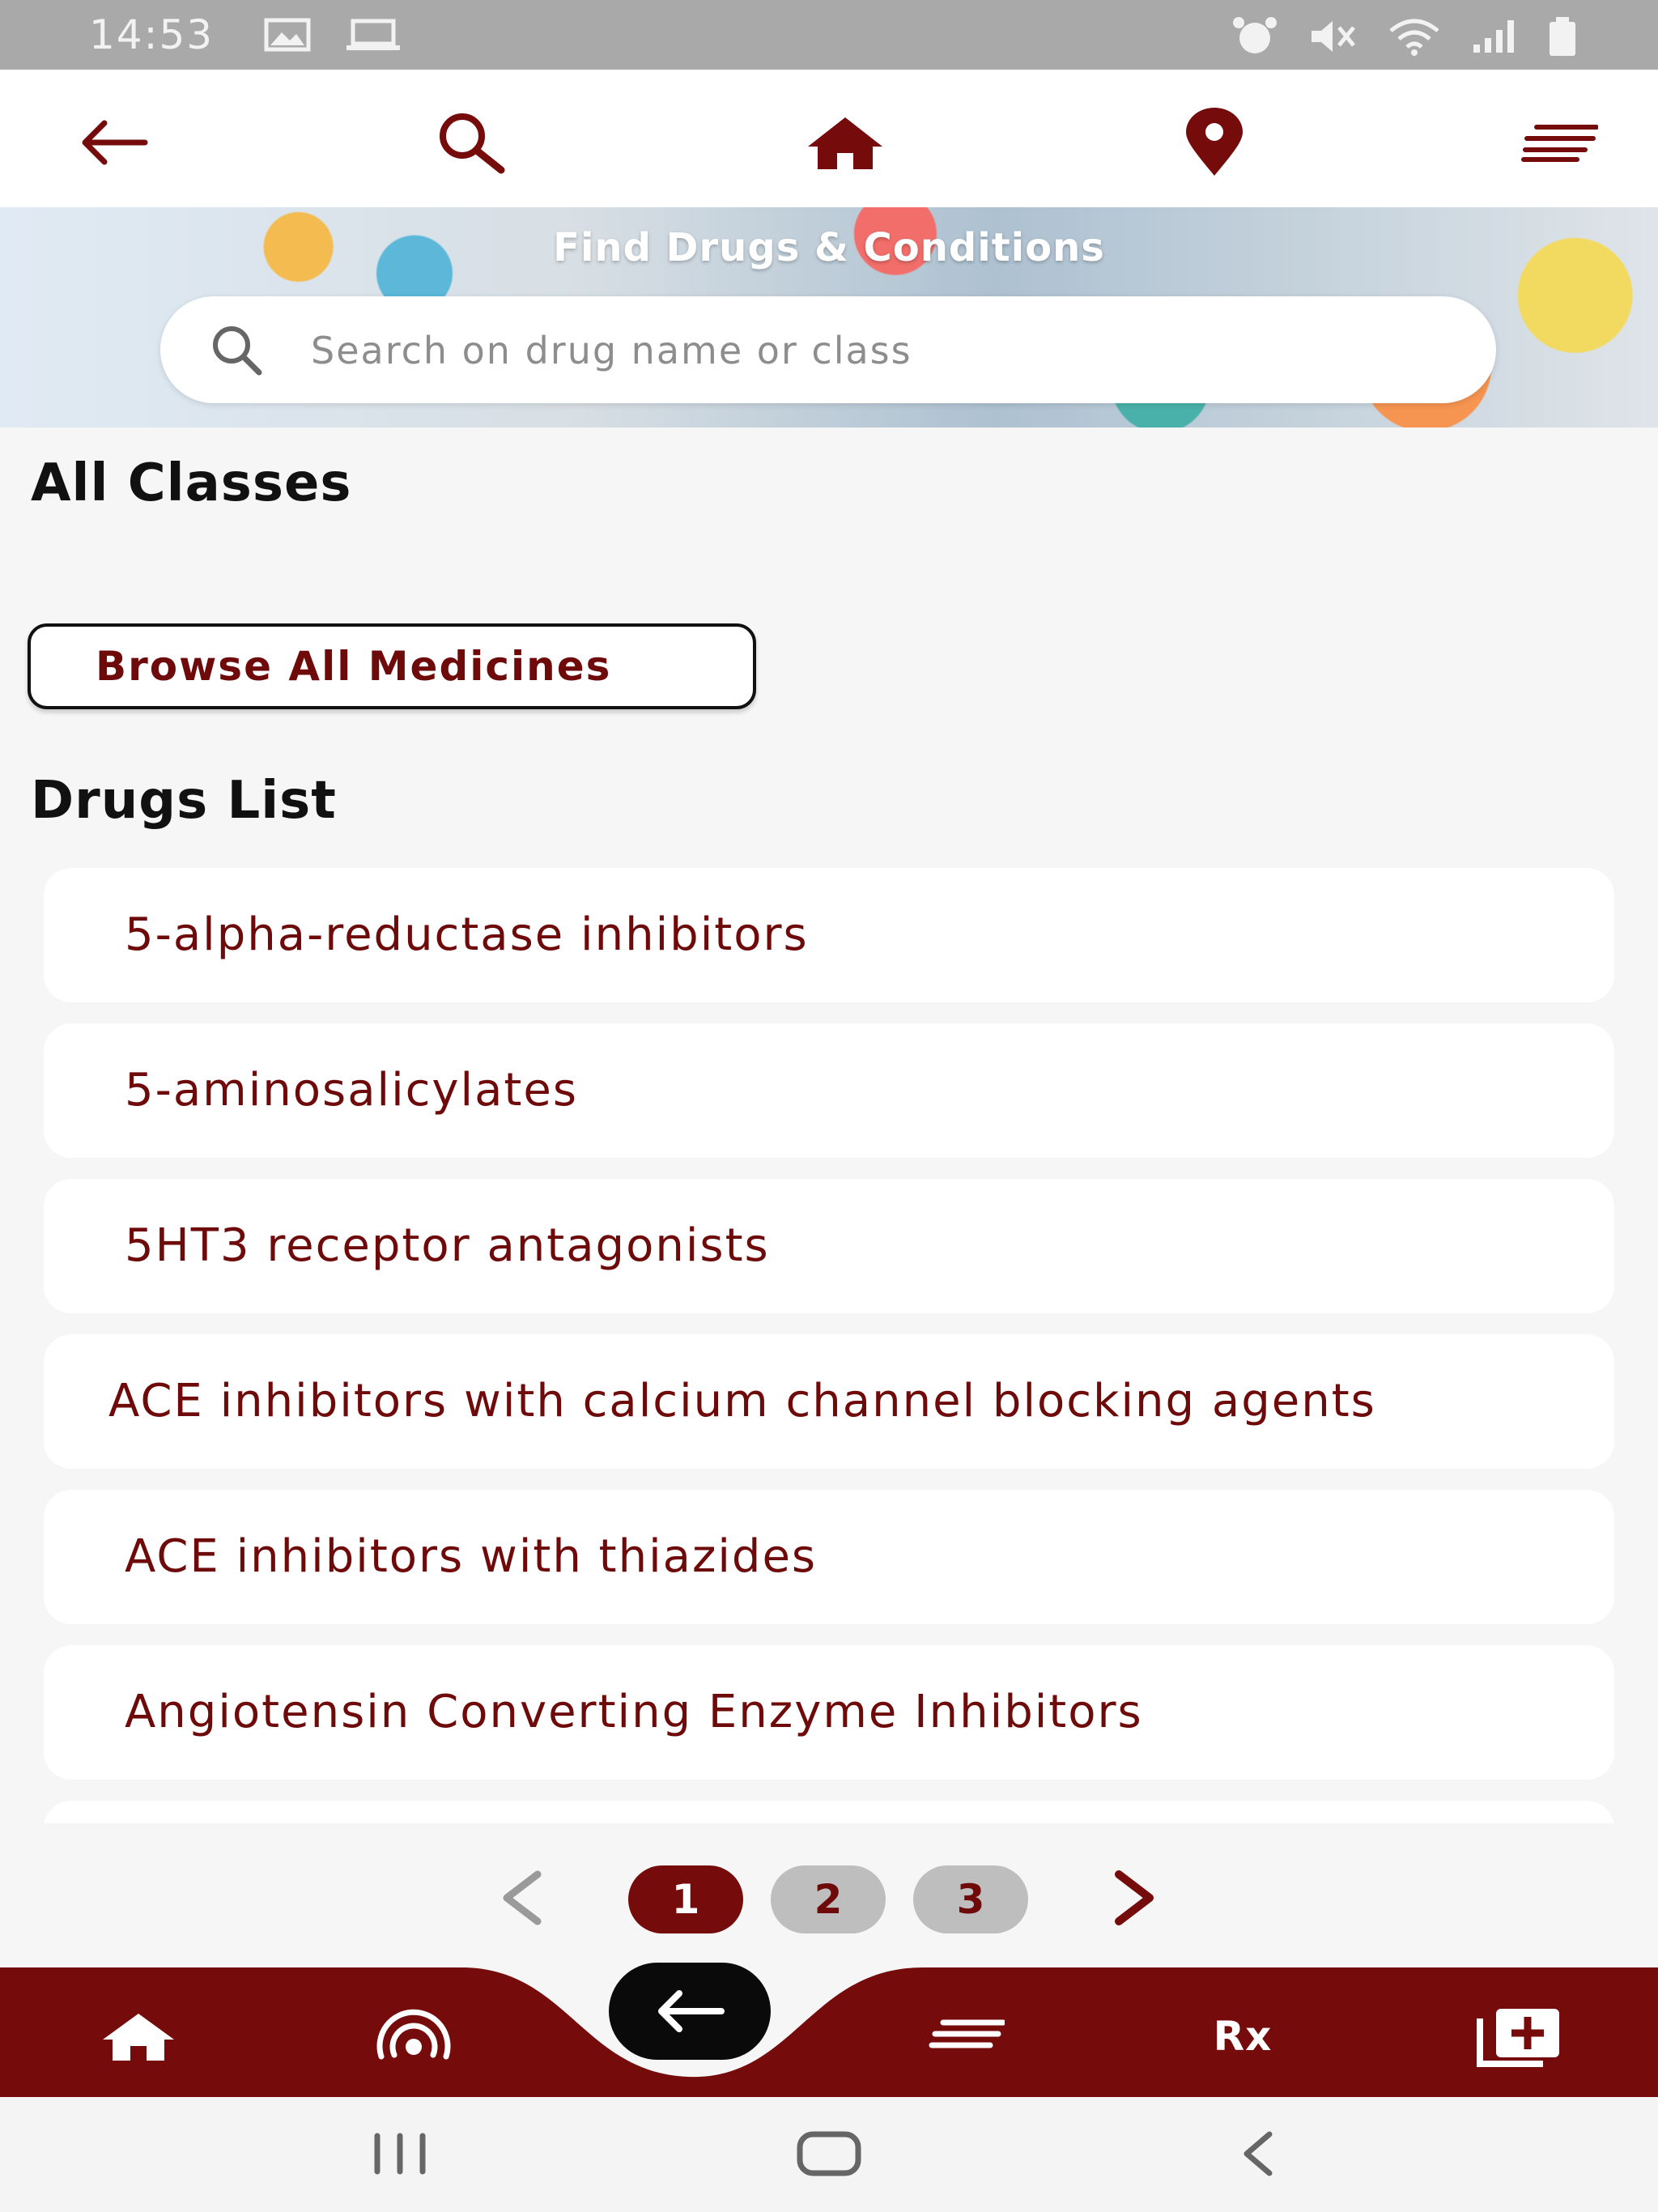  I want to click on back-button, so click(113, 142).